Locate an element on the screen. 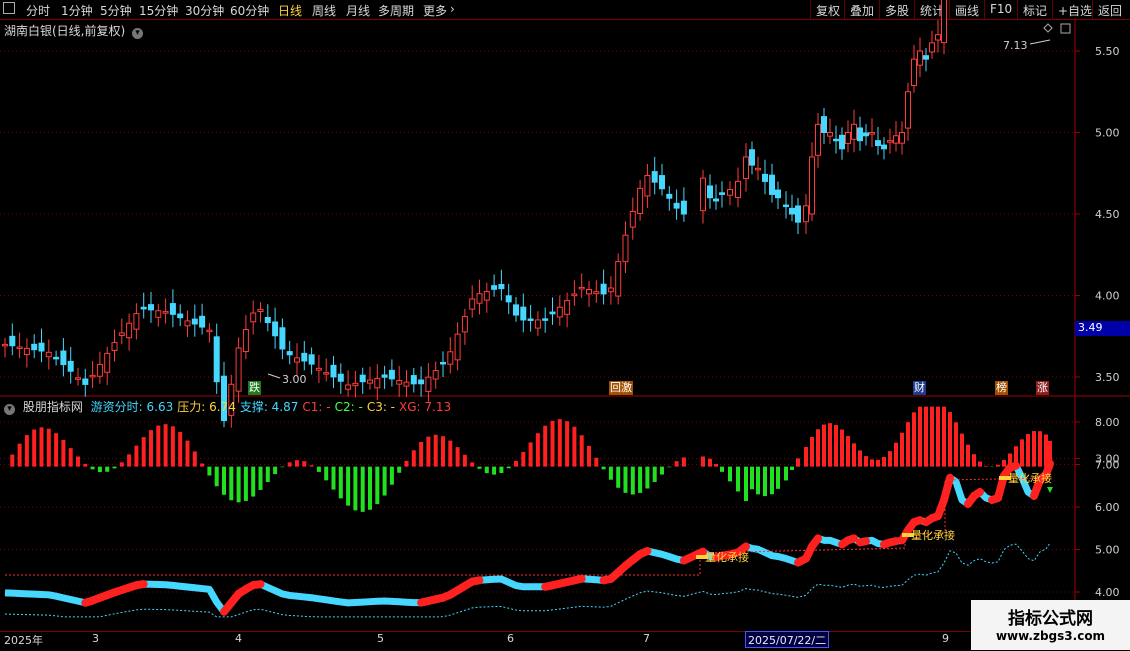 Image resolution: width=1130 pixels, height=651 pixels. event-badge: 榜 is located at coordinates (1001, 388).